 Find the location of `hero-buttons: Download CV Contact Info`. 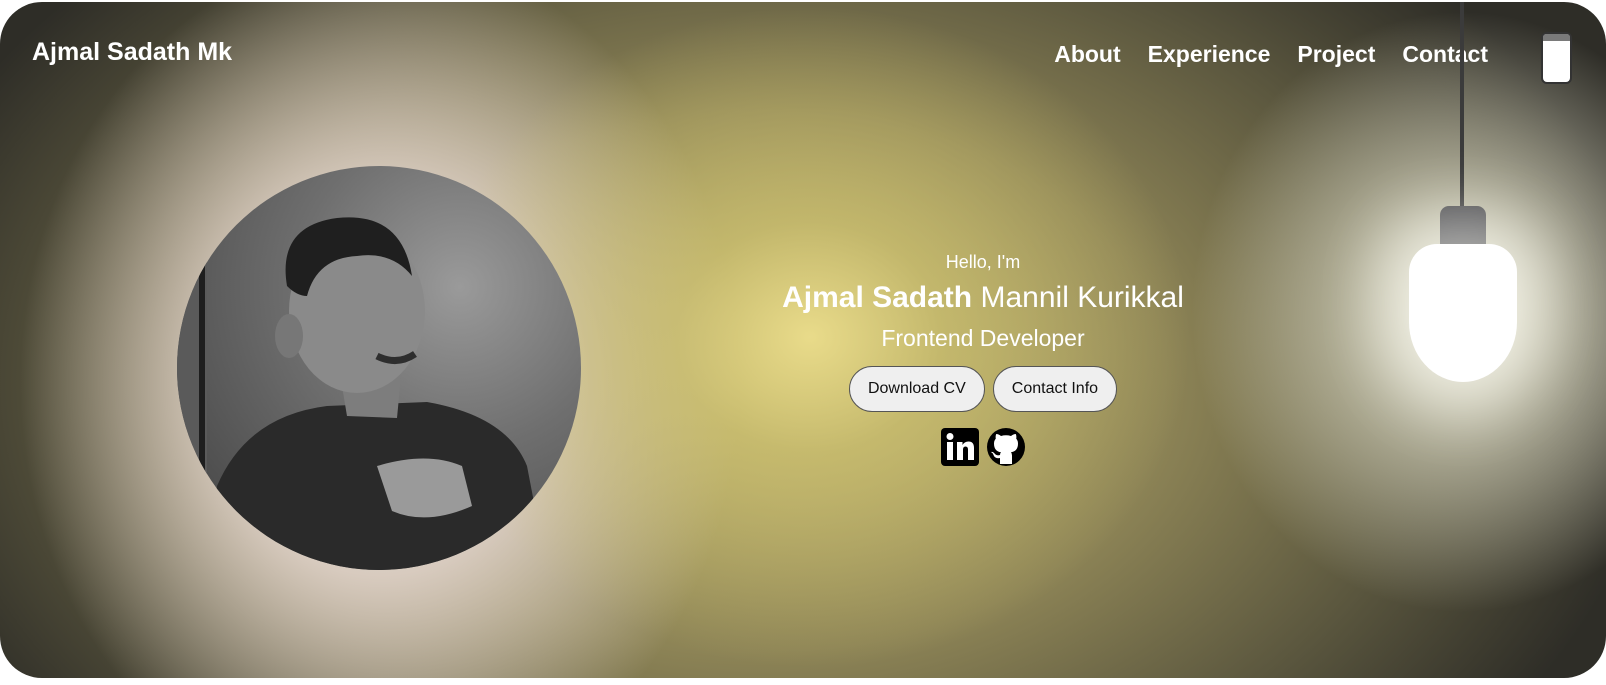

hero-buttons: Download CV Contact Info is located at coordinates (983, 389).